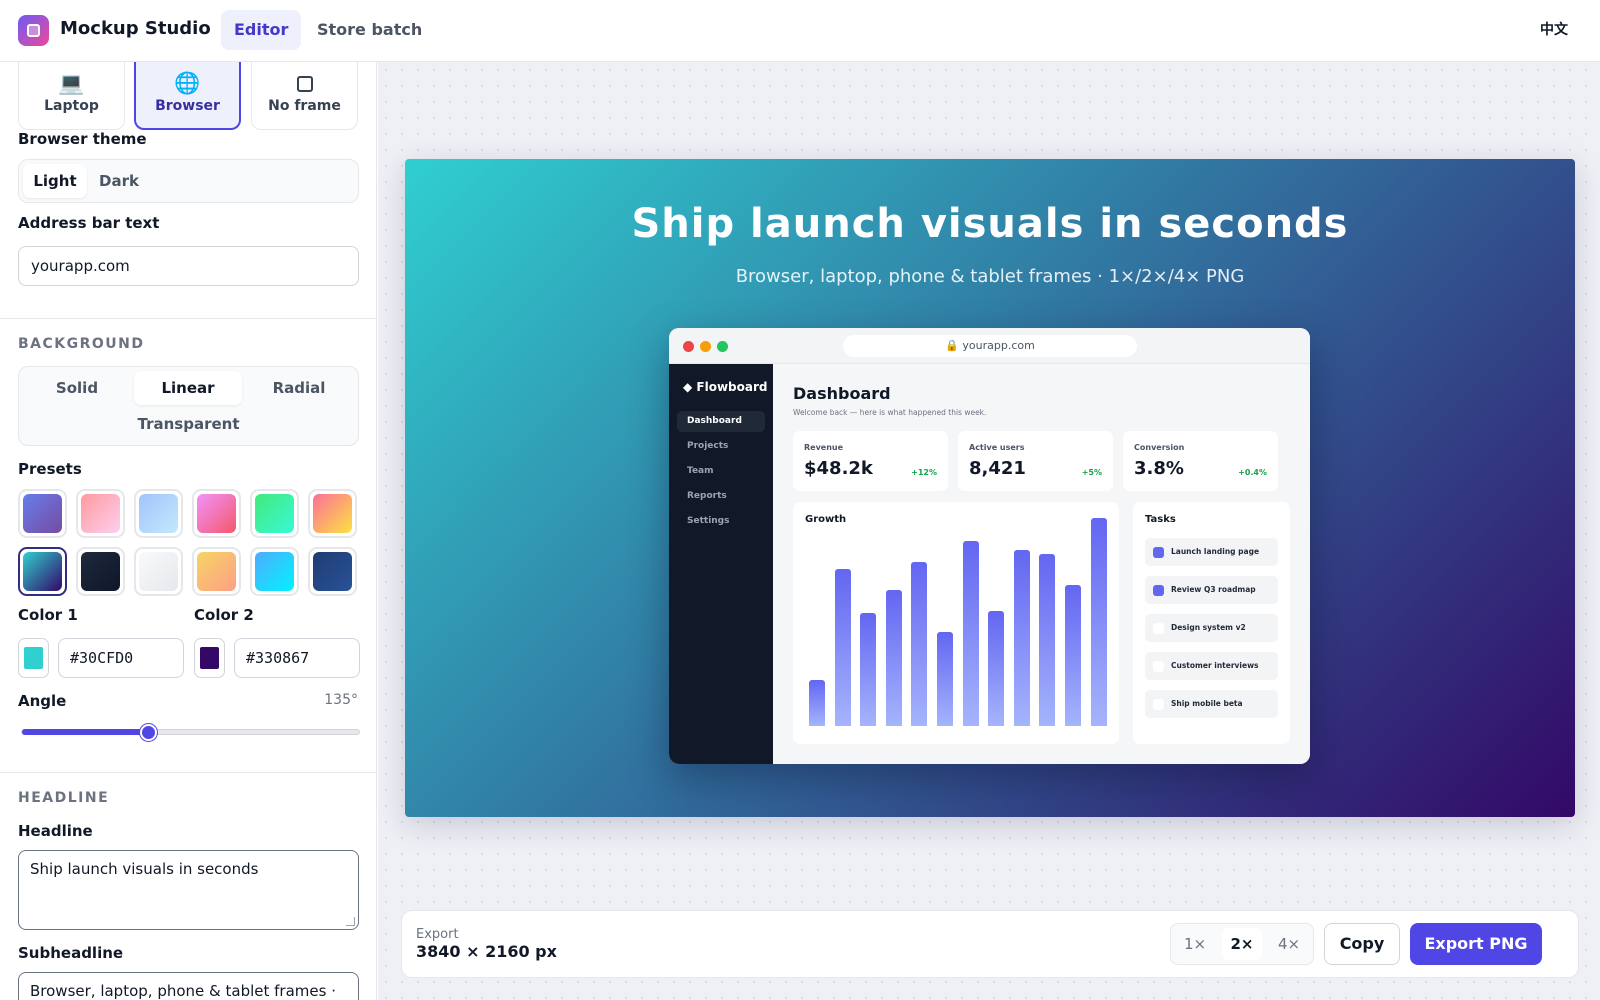  What do you see at coordinates (1211, 552) in the screenshot?
I see `task-item: Launch landing page` at bounding box center [1211, 552].